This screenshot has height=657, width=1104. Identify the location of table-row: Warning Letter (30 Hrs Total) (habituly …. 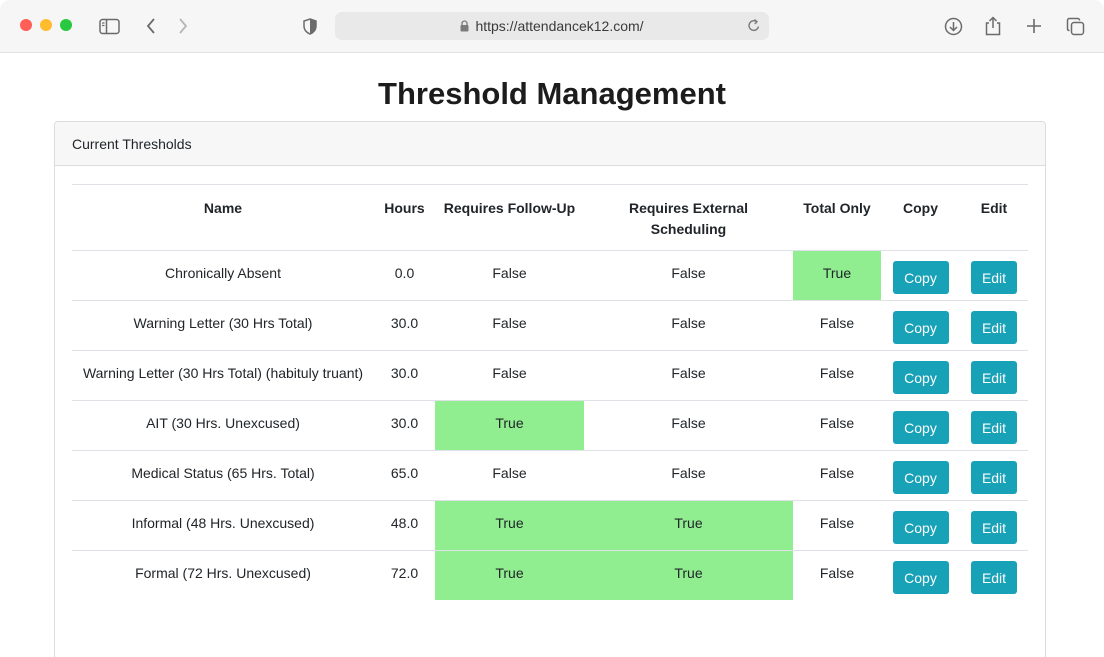
(550, 375).